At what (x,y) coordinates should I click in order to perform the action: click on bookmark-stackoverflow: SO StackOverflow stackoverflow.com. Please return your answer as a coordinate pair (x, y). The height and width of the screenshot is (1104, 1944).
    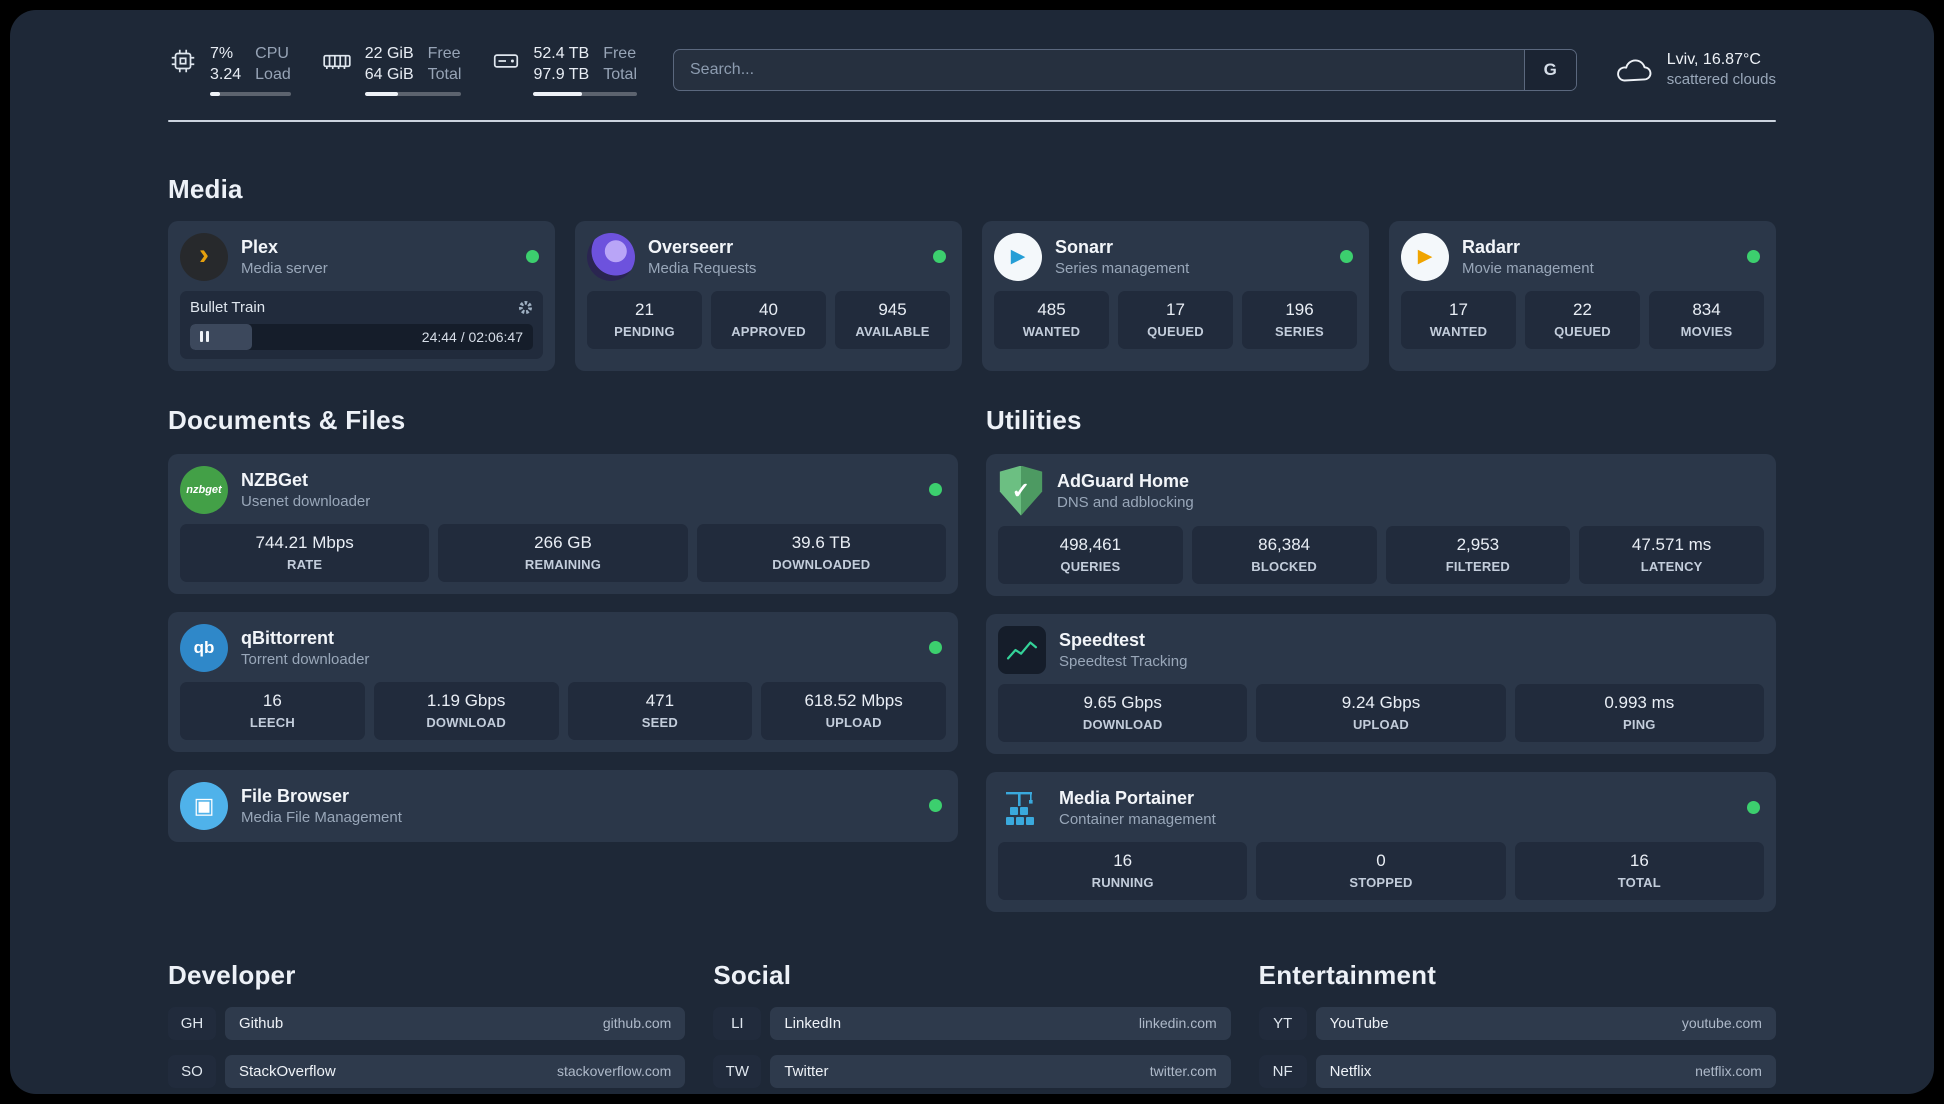
    Looking at the image, I should click on (427, 1071).